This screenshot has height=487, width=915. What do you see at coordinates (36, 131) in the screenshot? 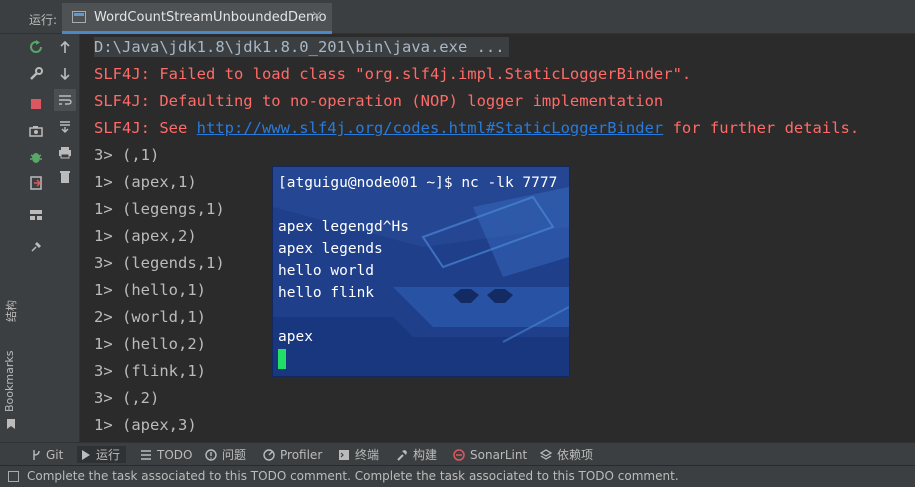
I see `camera-icon` at bounding box center [36, 131].